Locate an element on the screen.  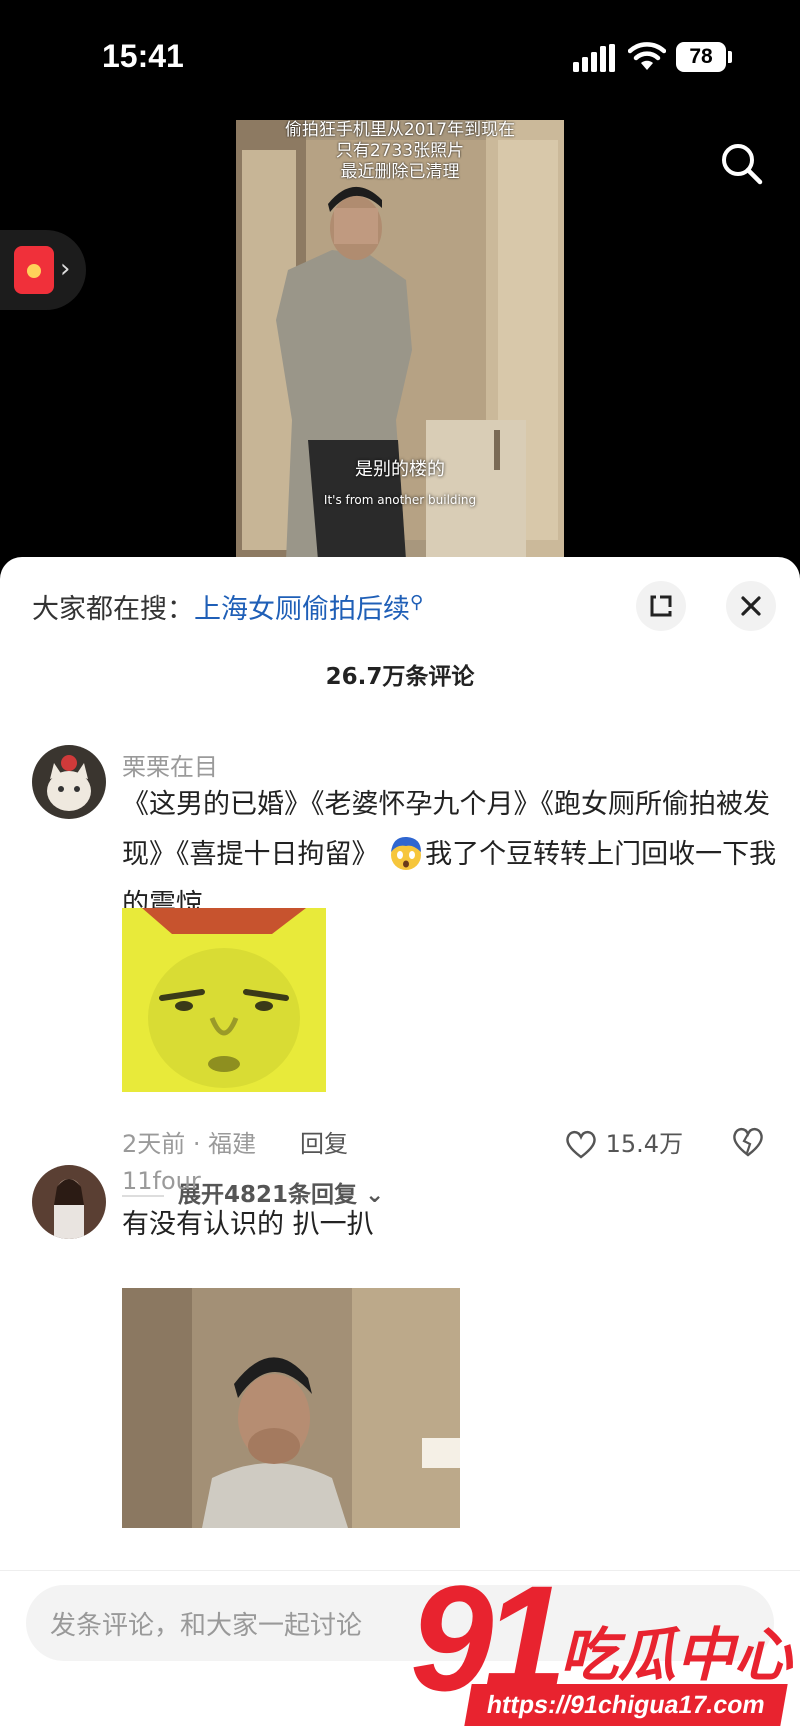
overlay-line: 只有2733张照片 is located at coordinates (400, 151).